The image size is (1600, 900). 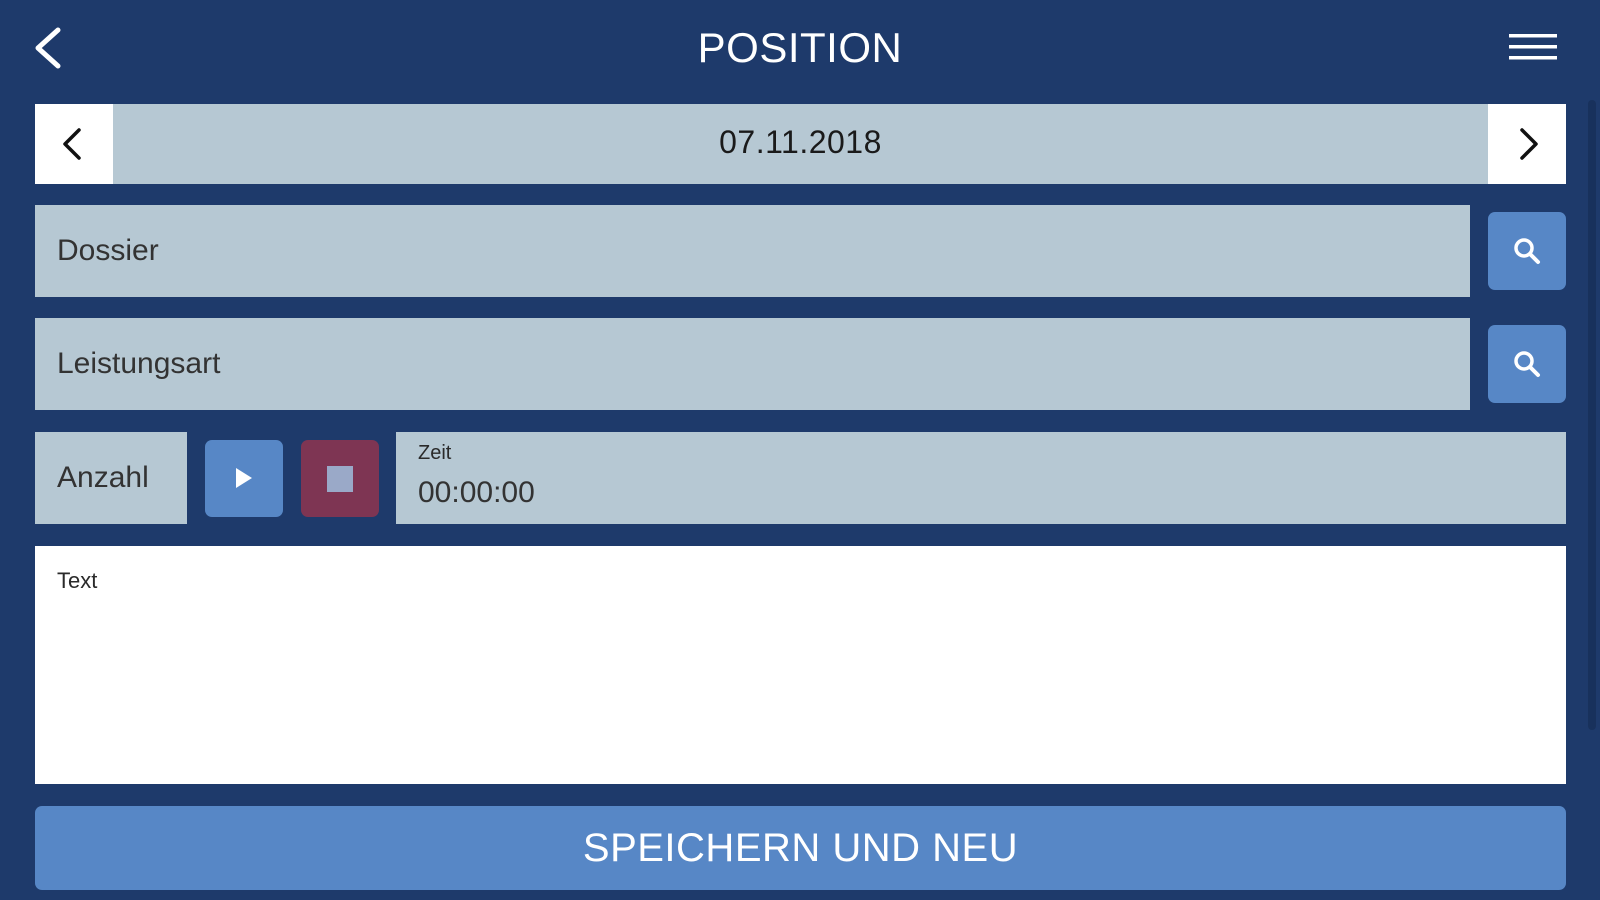 I want to click on top-bar: POSITION, so click(x=800, y=48).